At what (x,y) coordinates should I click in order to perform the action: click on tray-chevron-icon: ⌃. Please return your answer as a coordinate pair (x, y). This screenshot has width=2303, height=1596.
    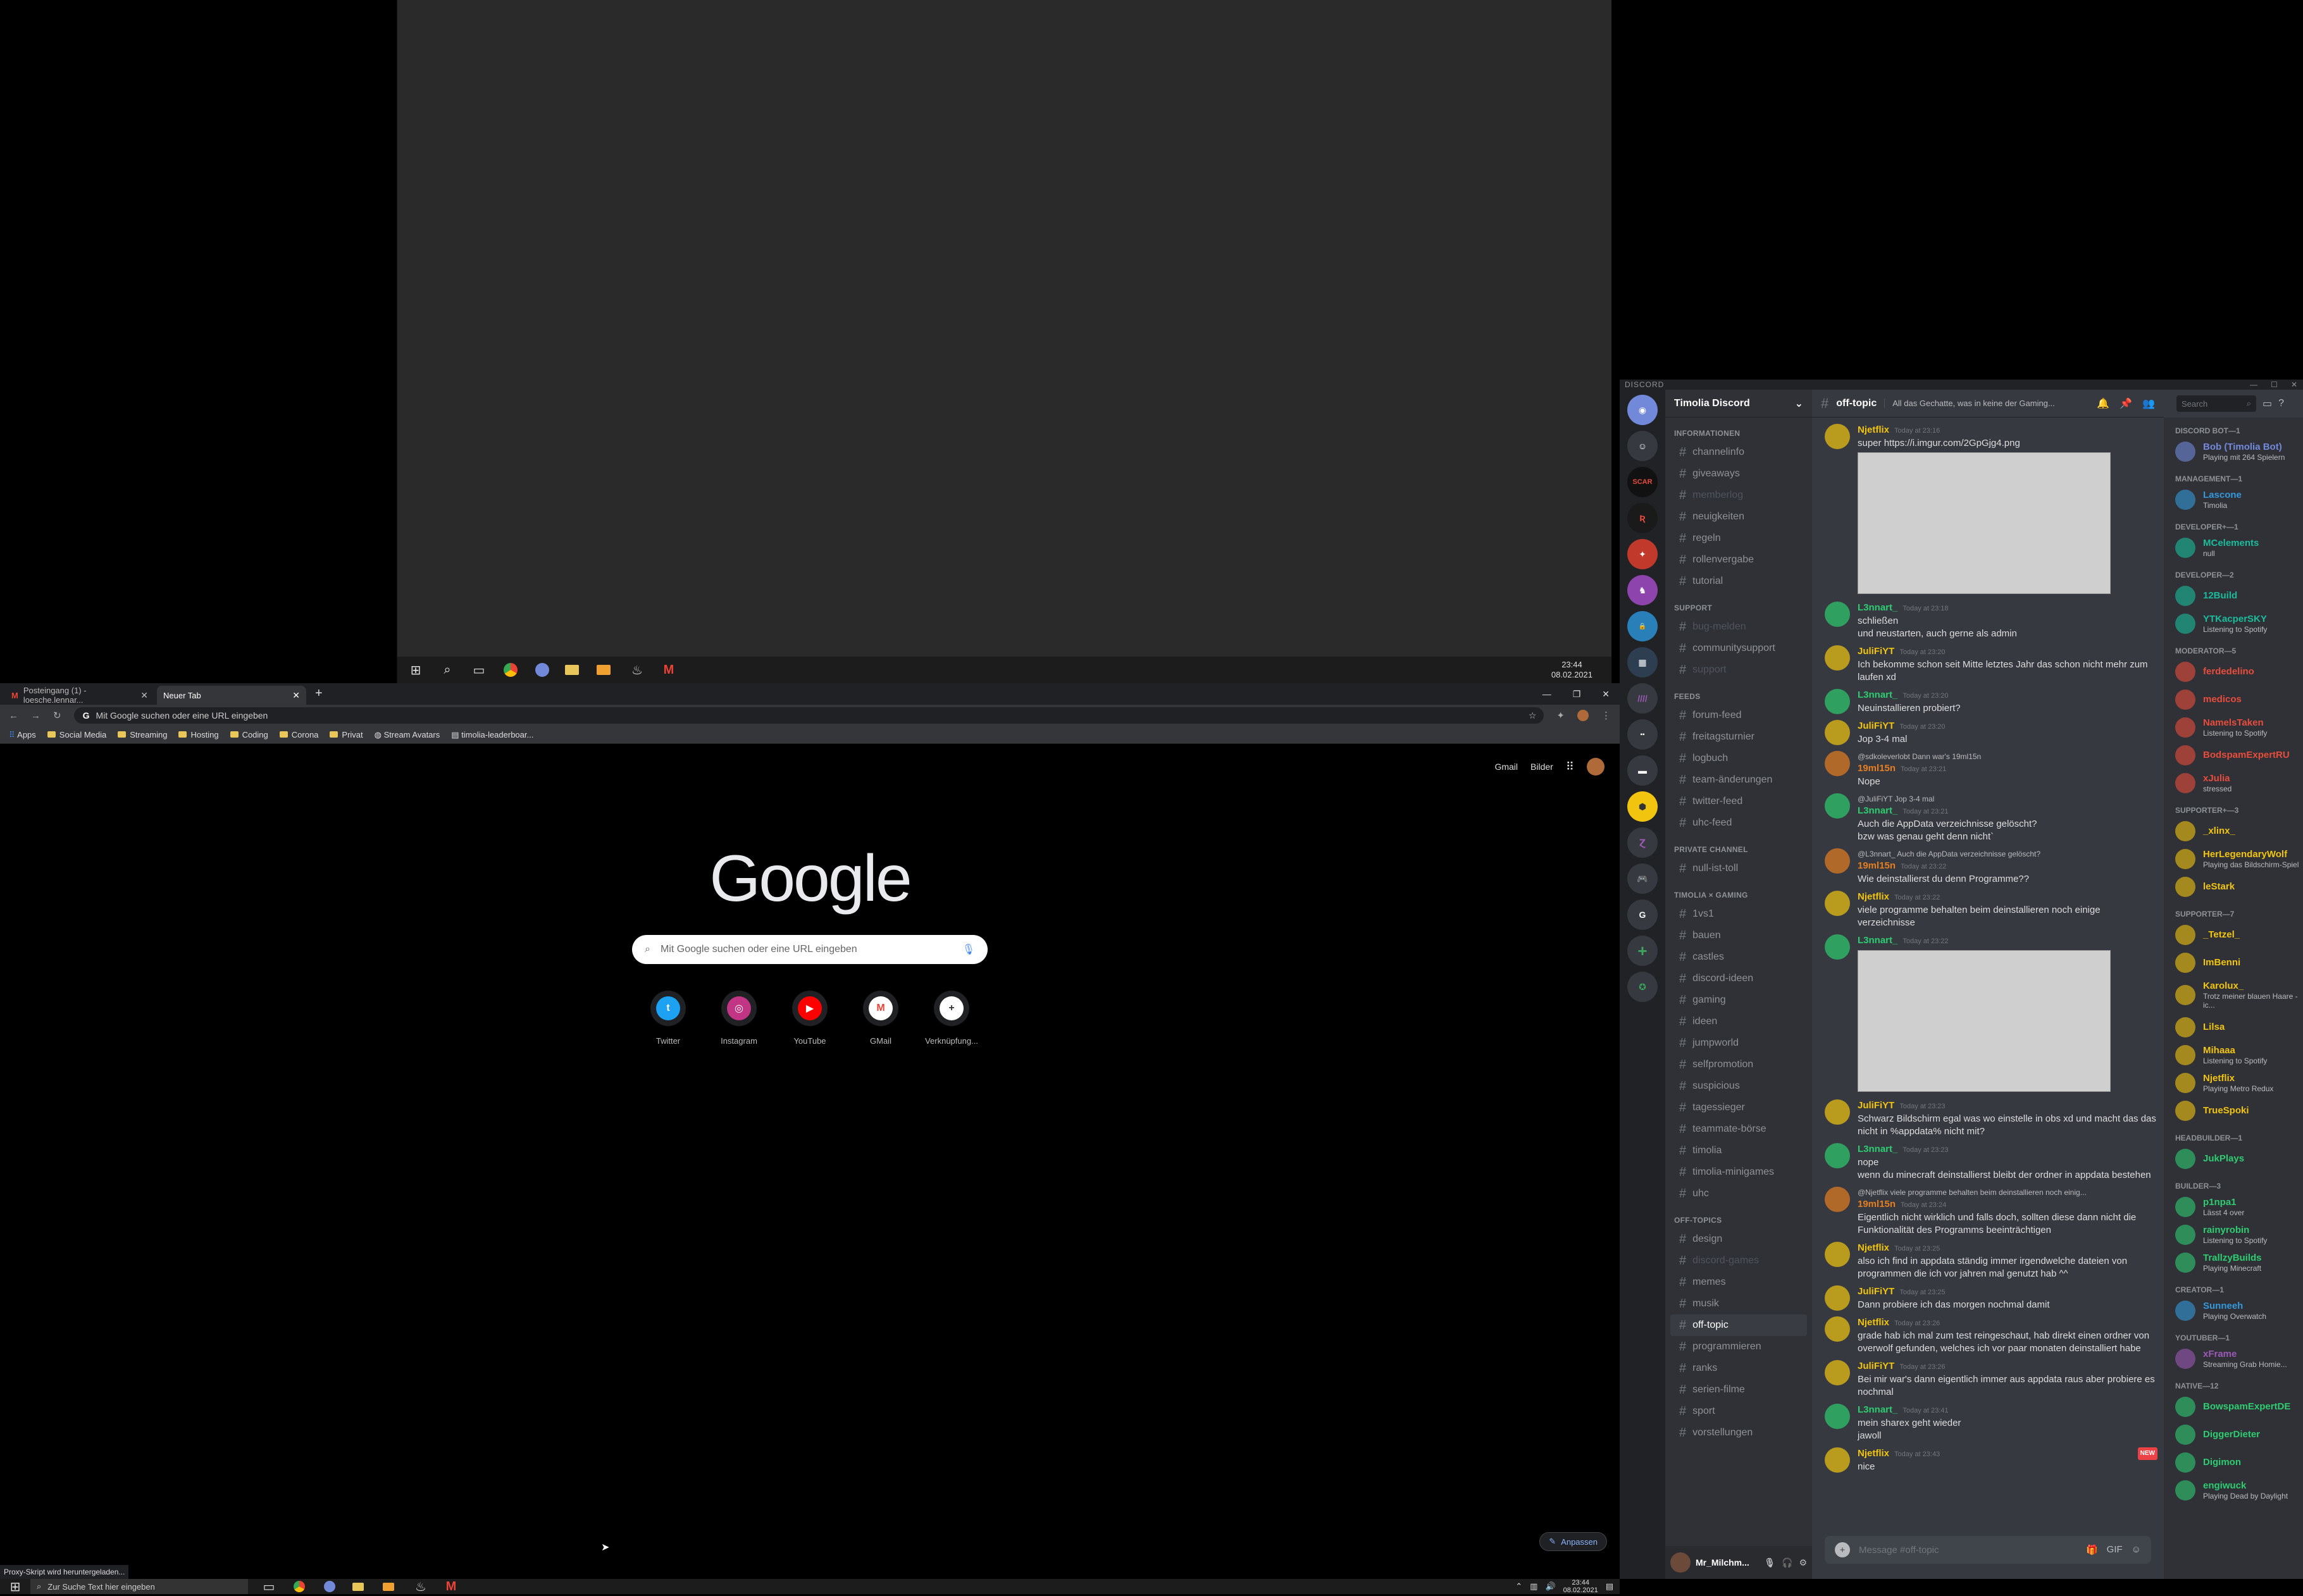
    Looking at the image, I should click on (1518, 1586).